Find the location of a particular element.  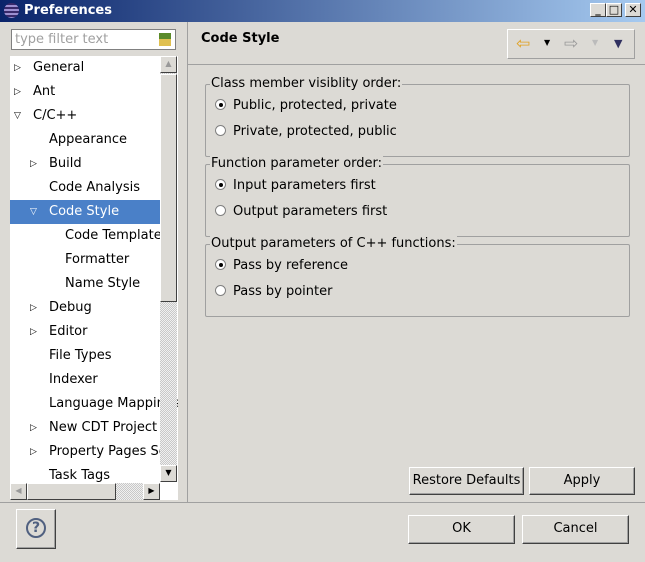

scroll-down-button: ▼ is located at coordinates (168, 473).